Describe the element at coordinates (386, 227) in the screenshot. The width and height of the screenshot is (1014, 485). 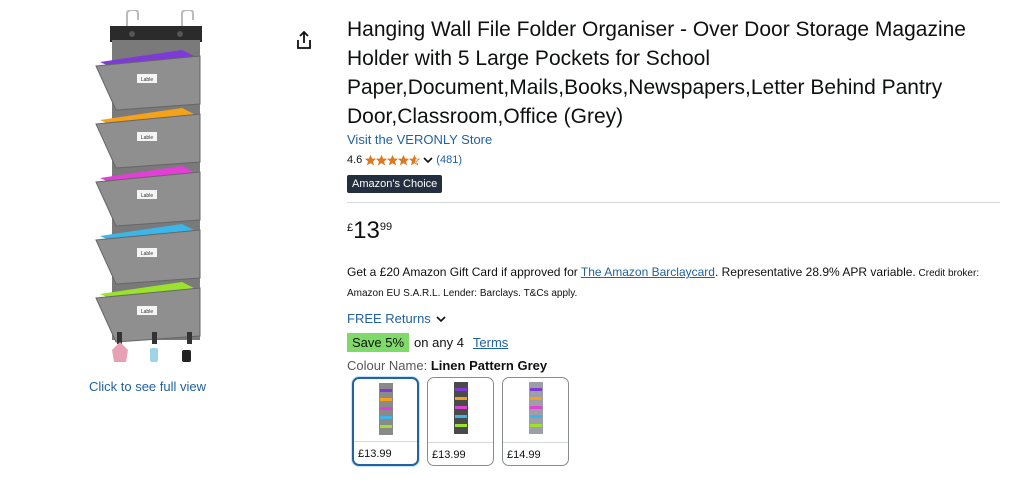
I see `price-fraction: 99` at that location.